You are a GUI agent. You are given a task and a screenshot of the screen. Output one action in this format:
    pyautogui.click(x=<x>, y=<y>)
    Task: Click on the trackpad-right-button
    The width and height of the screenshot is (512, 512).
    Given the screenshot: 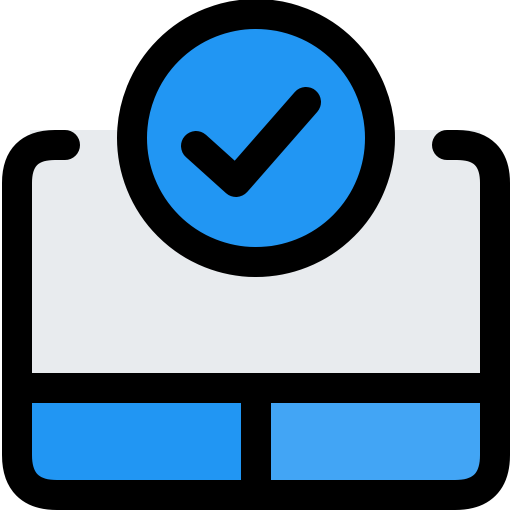 What is the action you would take?
    pyautogui.click(x=372, y=440)
    